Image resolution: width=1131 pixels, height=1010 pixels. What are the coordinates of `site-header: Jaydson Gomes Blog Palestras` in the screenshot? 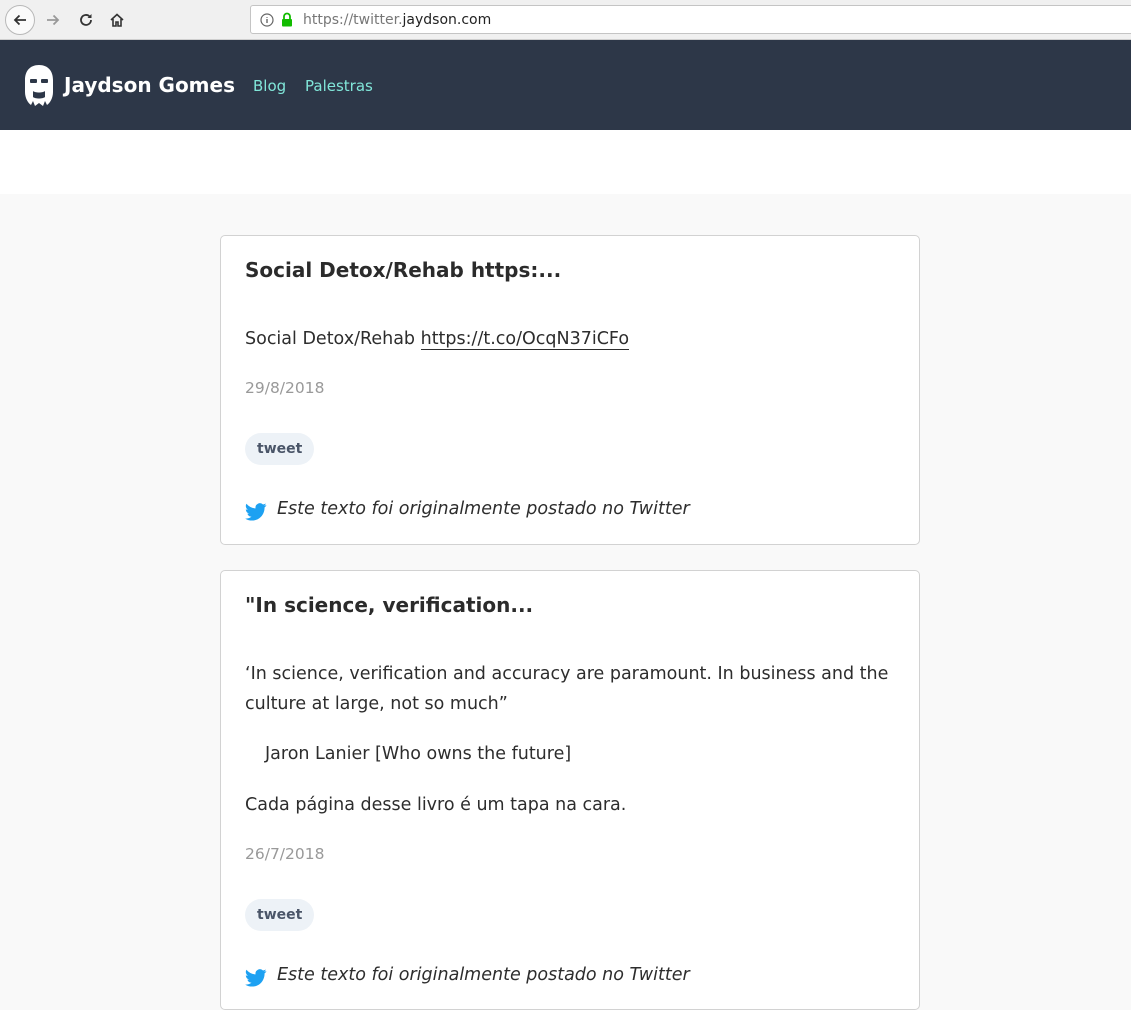 It's located at (565, 85).